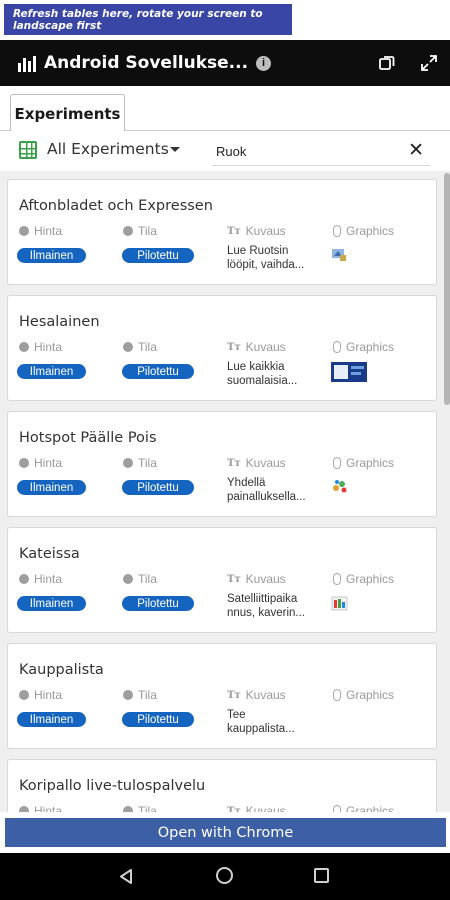 Image resolution: width=450 pixels, height=900 pixels. I want to click on card-title: Kateissa, so click(49, 554).